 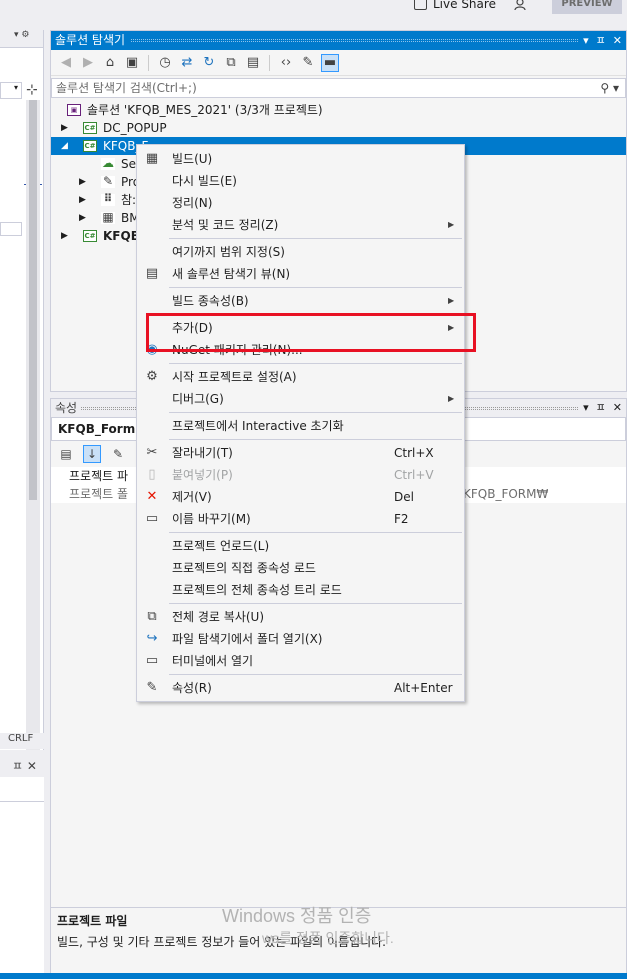 What do you see at coordinates (209, 63) in the screenshot?
I see `refresh-icon: ↻` at bounding box center [209, 63].